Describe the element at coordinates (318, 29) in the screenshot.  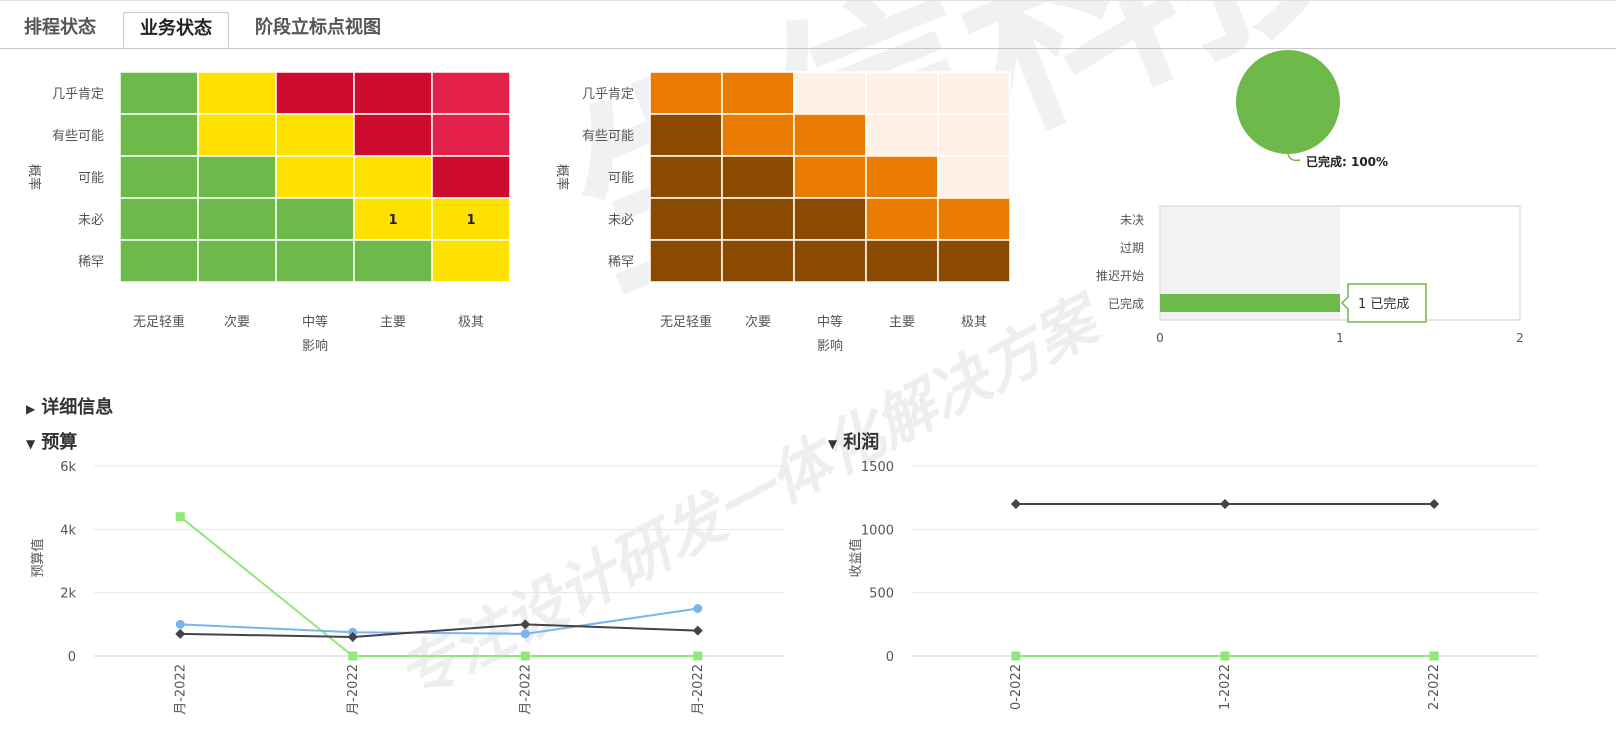
I see `tab-milestone-view: 阶段立标点视图` at that location.